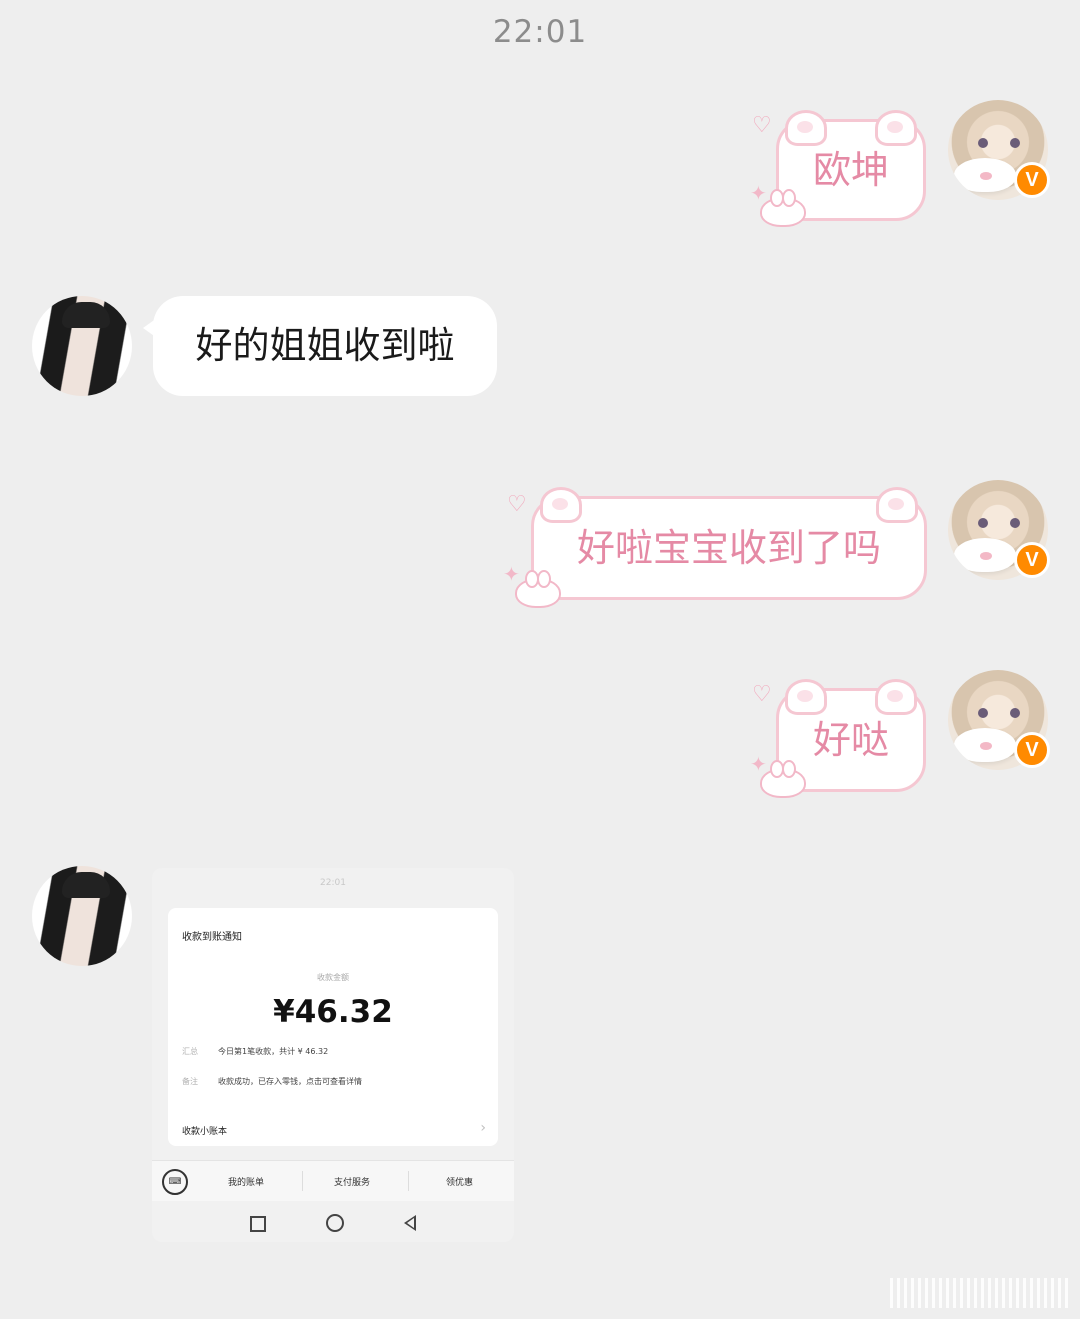 The image size is (1080, 1319). I want to click on keyboard-icon: ⌨, so click(175, 1182).